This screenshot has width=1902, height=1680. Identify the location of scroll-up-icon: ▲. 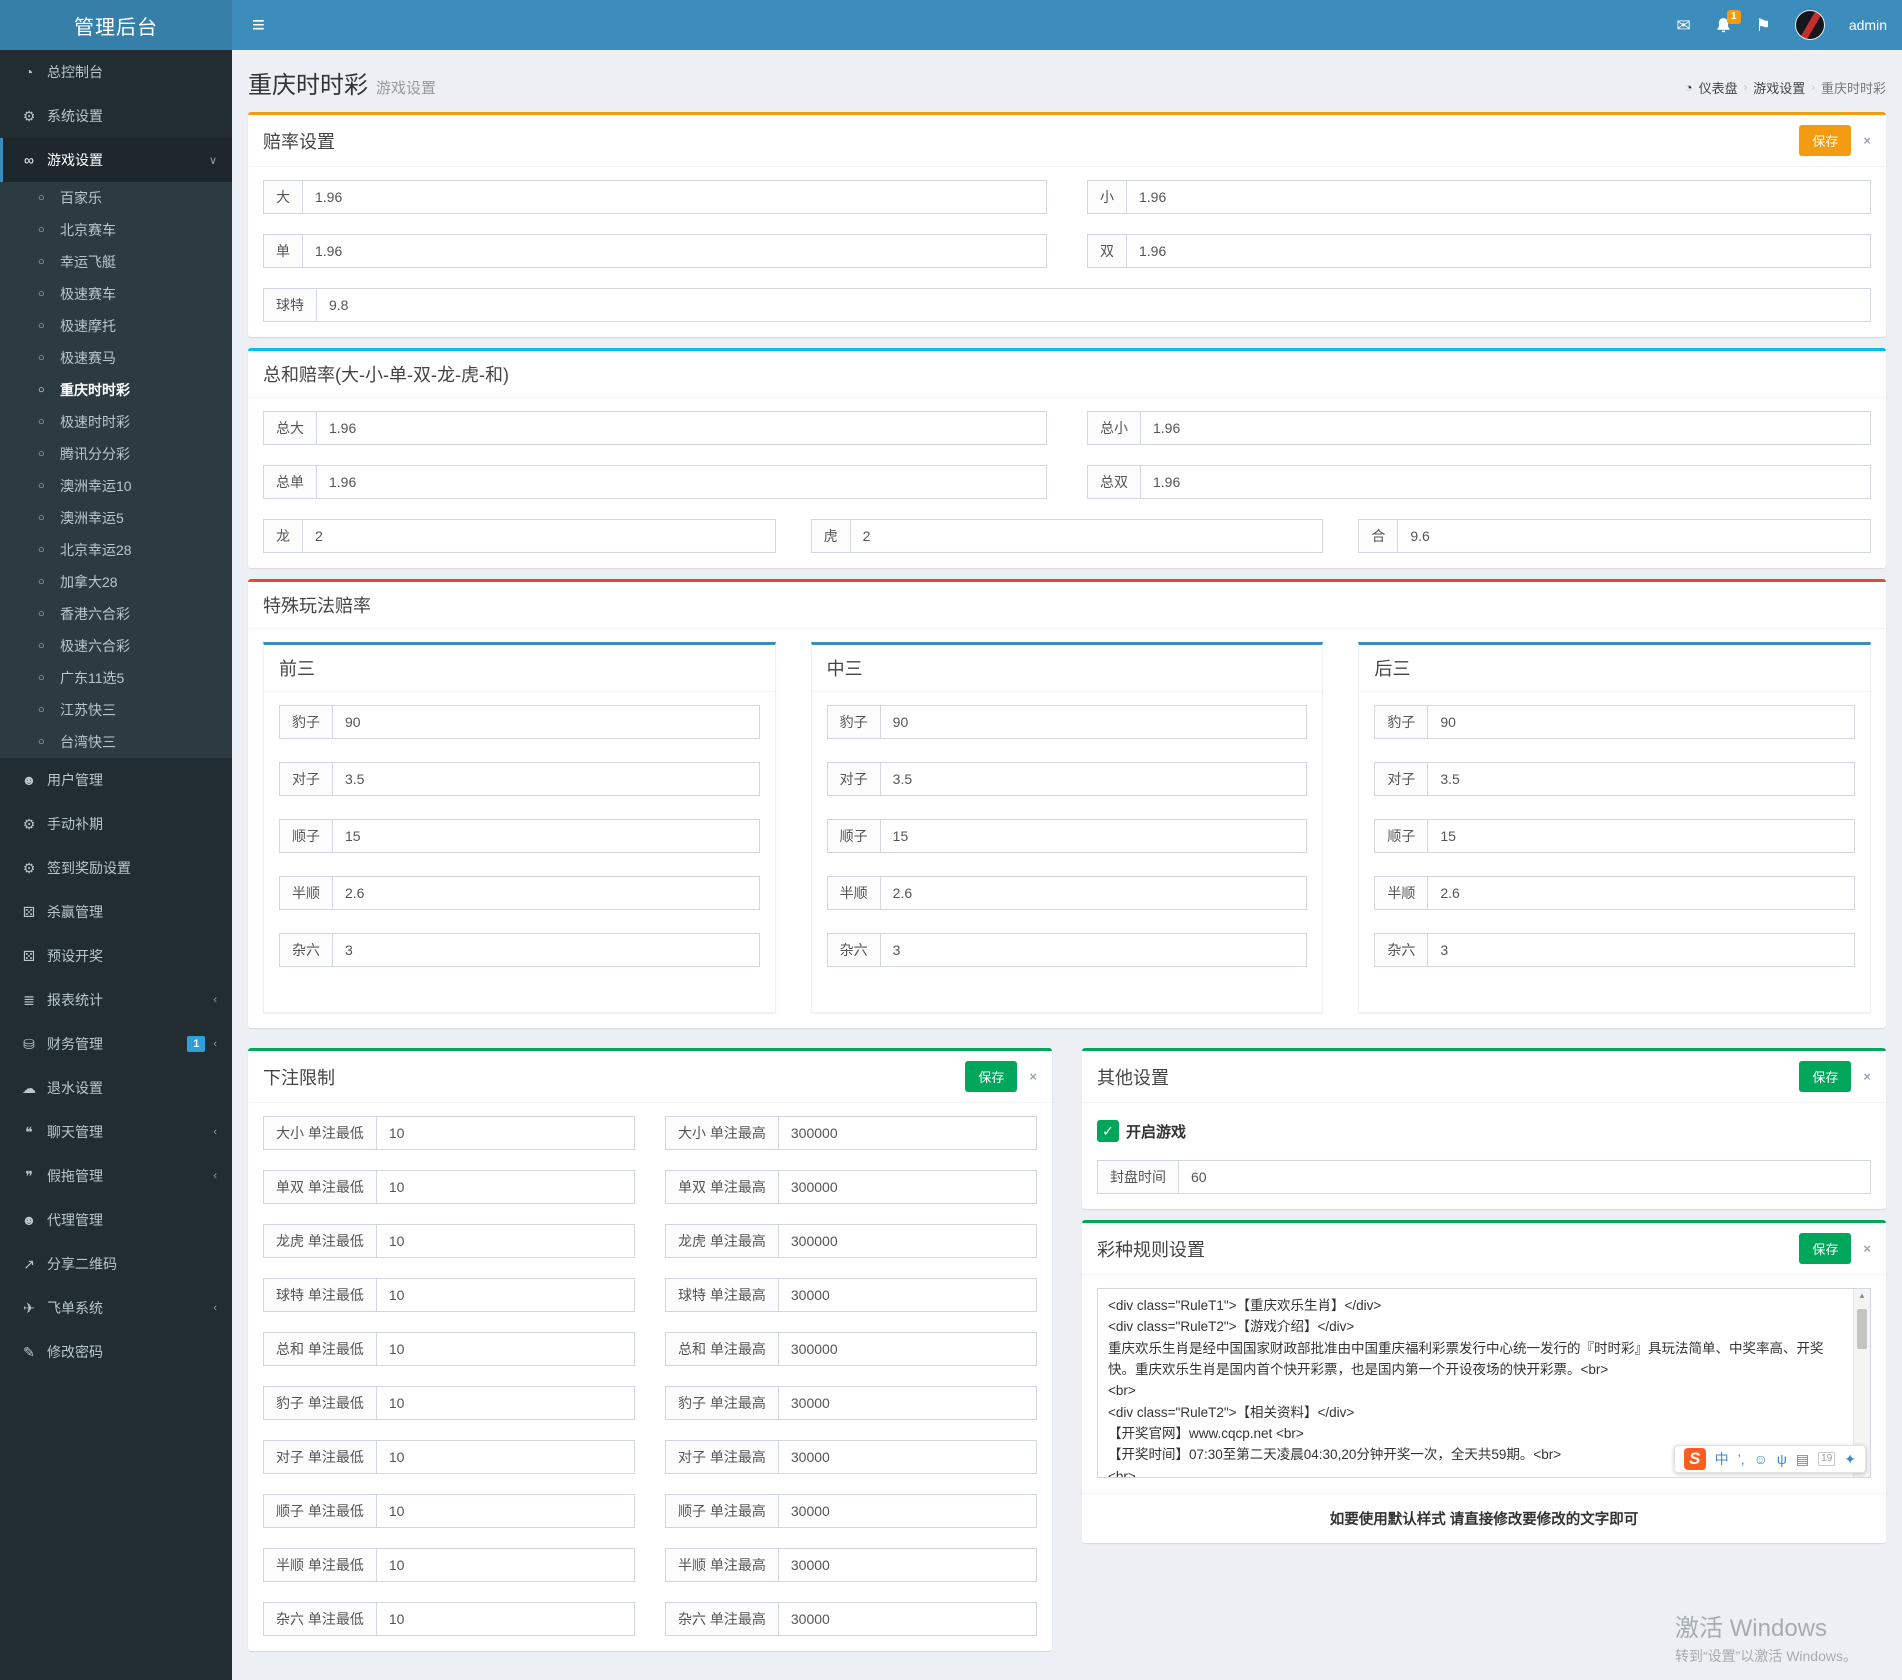
(1862, 1296).